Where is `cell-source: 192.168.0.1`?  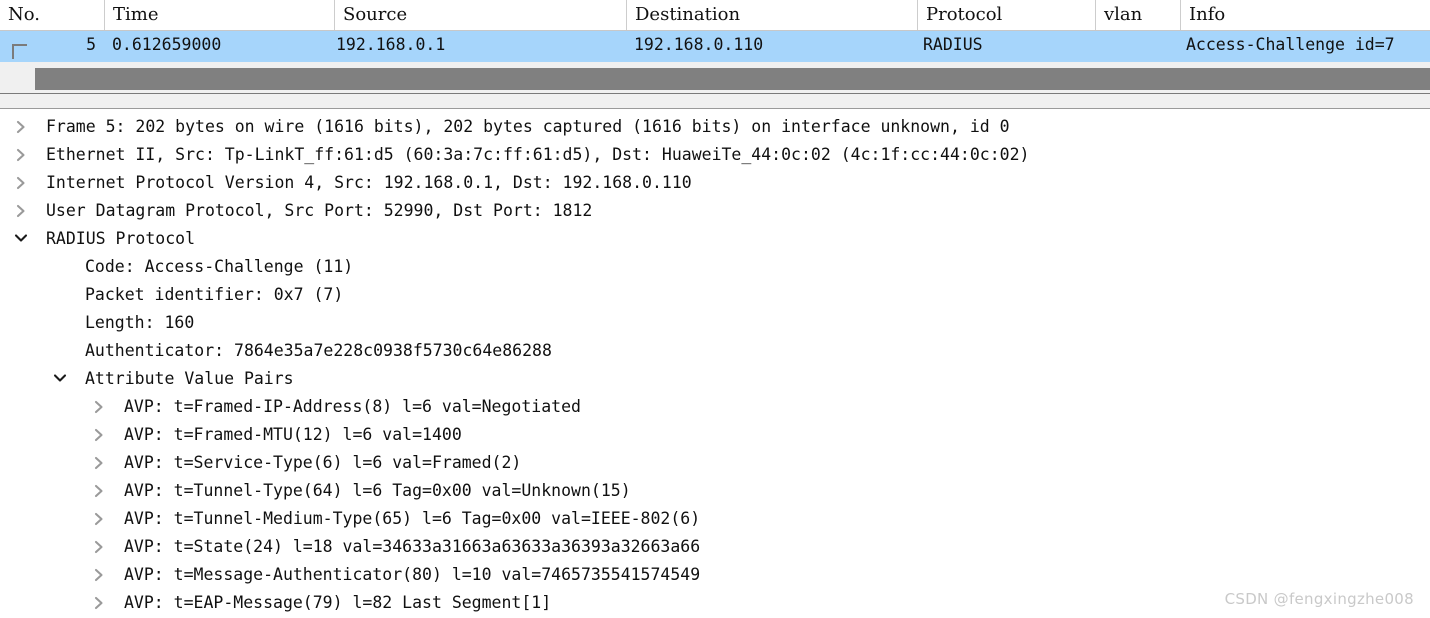 cell-source: 192.168.0.1 is located at coordinates (391, 44).